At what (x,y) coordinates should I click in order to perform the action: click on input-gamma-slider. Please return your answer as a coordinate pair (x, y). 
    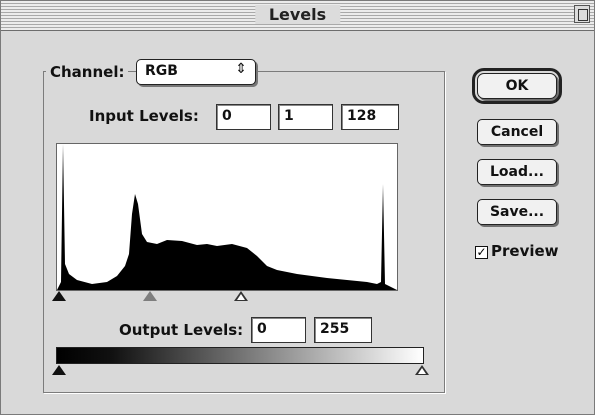
    Looking at the image, I should click on (150, 296).